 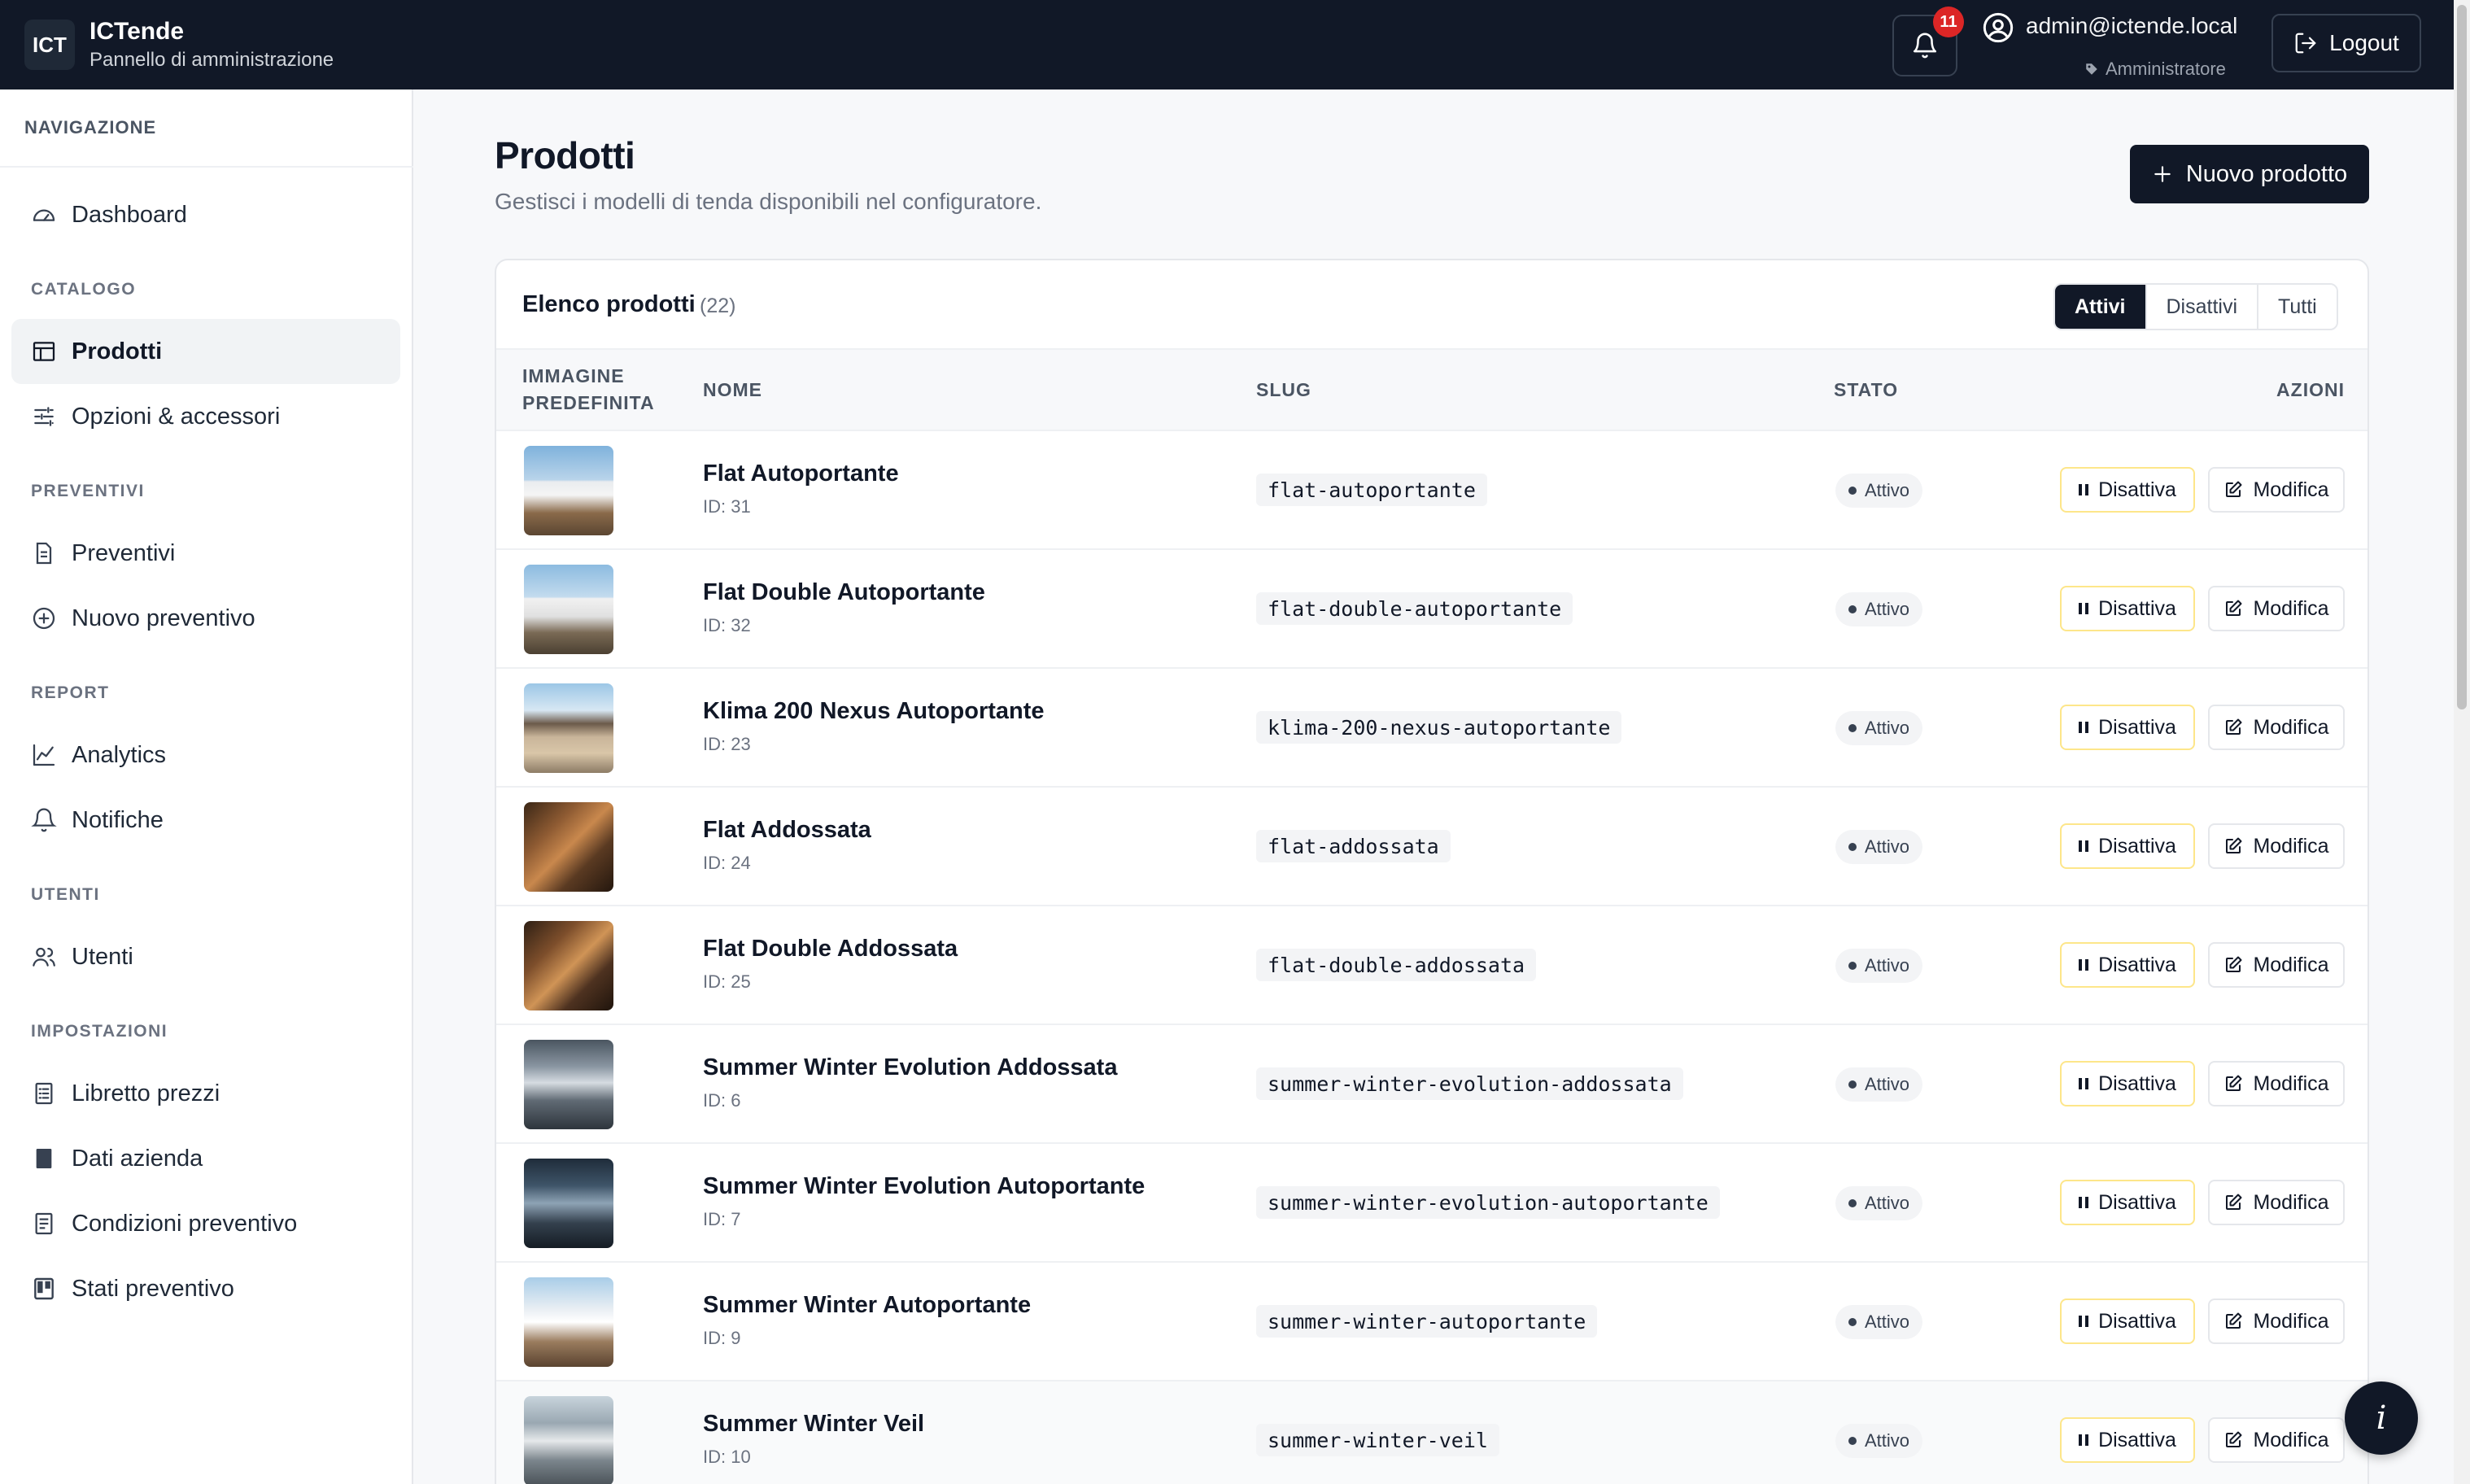 What do you see at coordinates (2297, 307) in the screenshot?
I see `filter-tutti: Tutti` at bounding box center [2297, 307].